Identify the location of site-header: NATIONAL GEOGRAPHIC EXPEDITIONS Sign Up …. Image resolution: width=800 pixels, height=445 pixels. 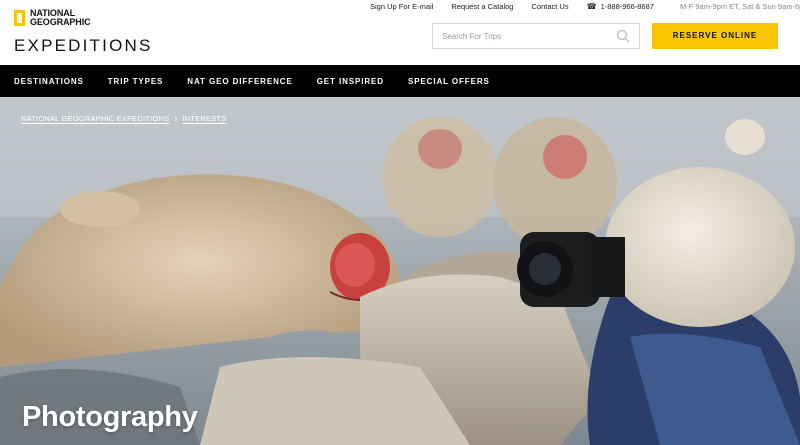
(400, 32).